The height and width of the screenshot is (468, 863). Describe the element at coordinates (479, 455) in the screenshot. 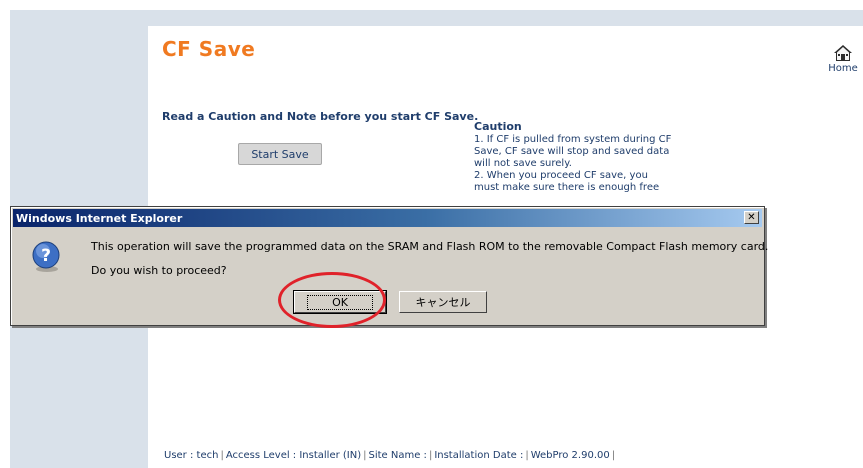

I see `footer-installation-date: Installation Date :` at that location.